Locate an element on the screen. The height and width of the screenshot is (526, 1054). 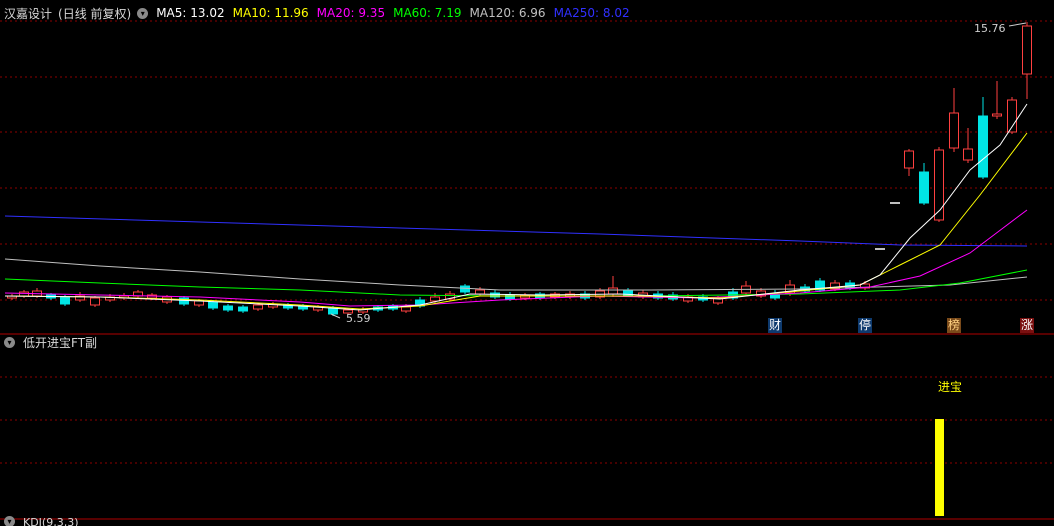
ma-indicator-3: MA60: 7.19 is located at coordinates (427, 13).